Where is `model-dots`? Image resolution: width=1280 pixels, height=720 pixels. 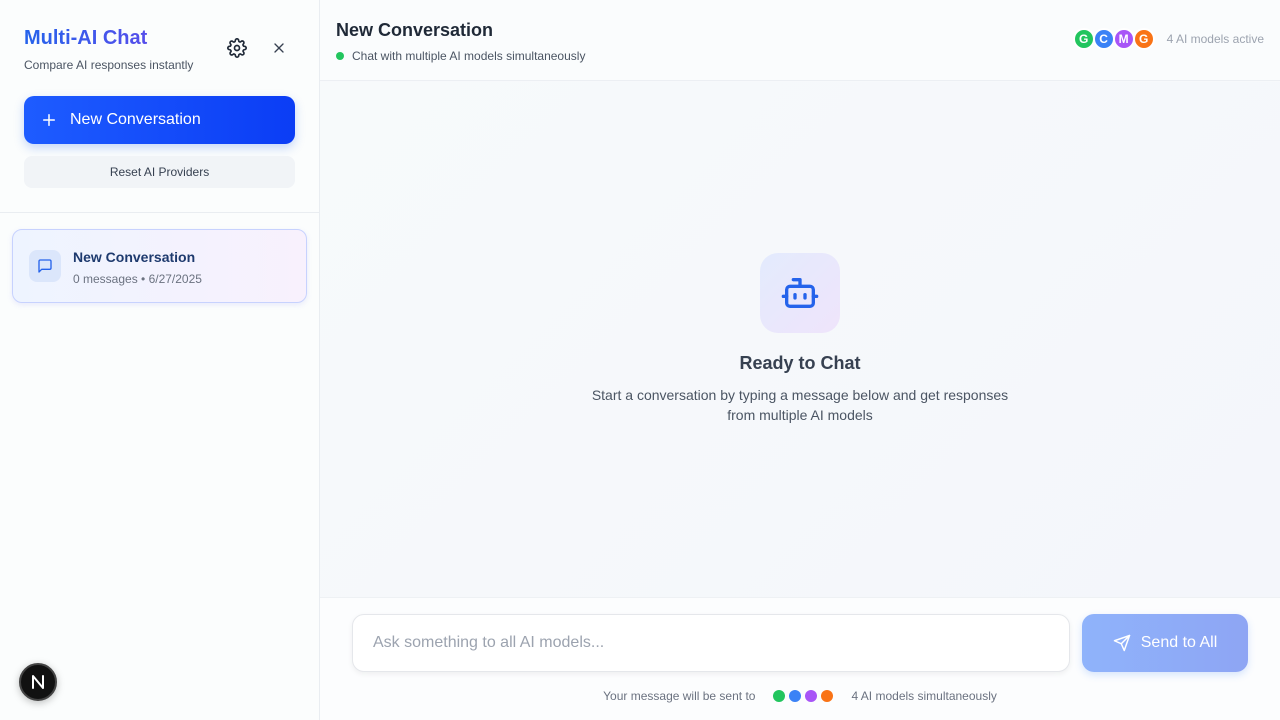 model-dots is located at coordinates (803, 696).